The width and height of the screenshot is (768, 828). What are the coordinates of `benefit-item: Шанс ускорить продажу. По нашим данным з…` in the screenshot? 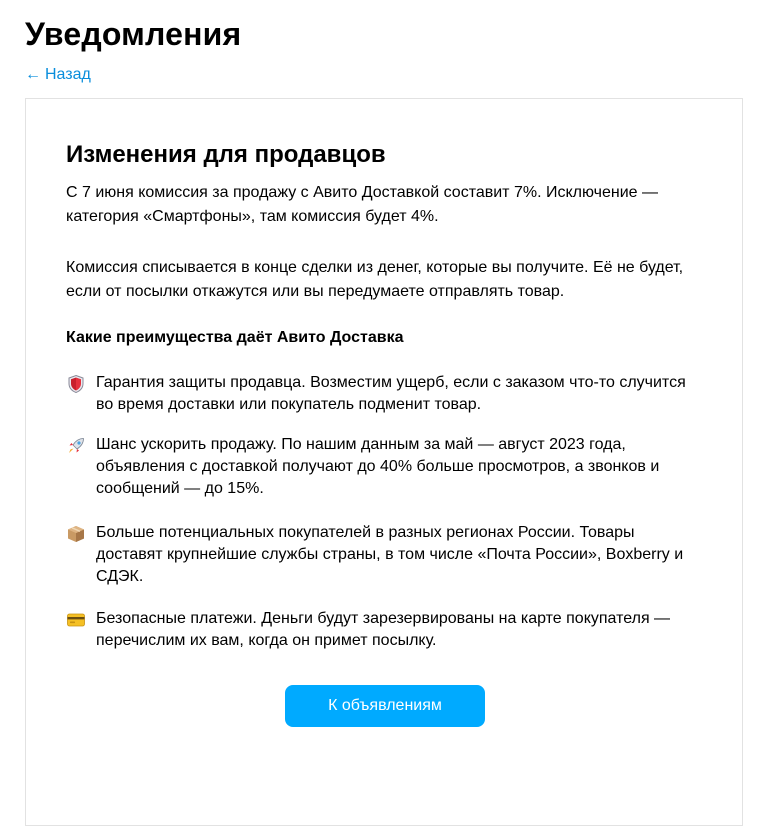 It's located at (381, 467).